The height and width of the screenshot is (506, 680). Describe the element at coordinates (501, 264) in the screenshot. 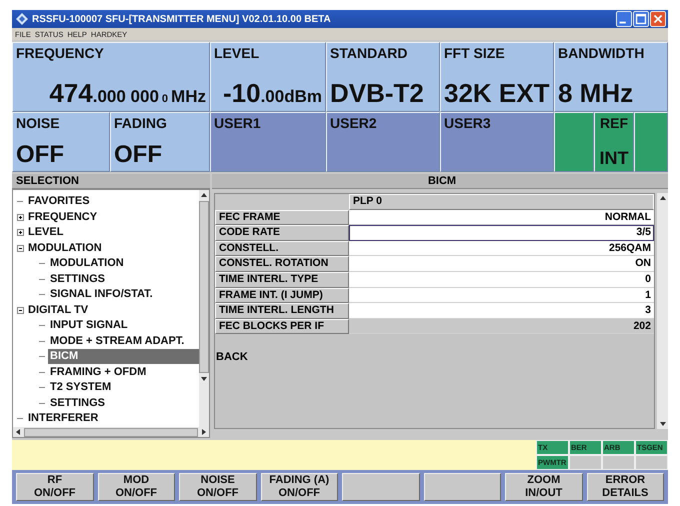

I see `value-field: ON` at that location.